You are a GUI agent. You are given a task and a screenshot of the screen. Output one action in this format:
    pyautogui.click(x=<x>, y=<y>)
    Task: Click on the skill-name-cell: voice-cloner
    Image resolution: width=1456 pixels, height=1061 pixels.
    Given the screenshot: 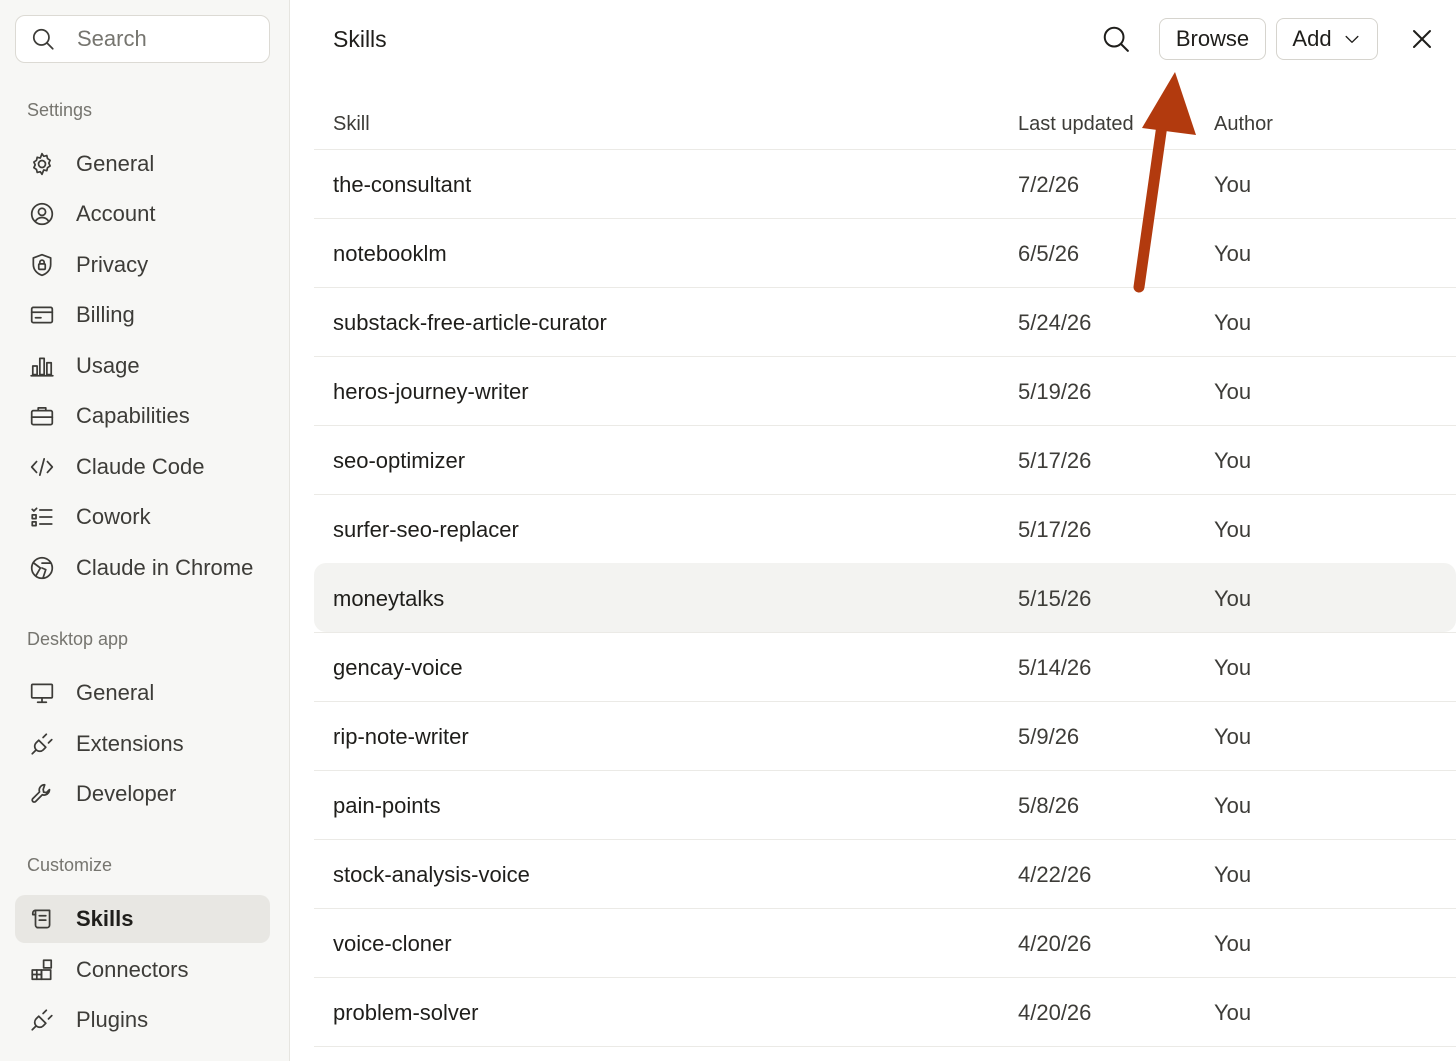 What is the action you would take?
    pyautogui.click(x=392, y=943)
    